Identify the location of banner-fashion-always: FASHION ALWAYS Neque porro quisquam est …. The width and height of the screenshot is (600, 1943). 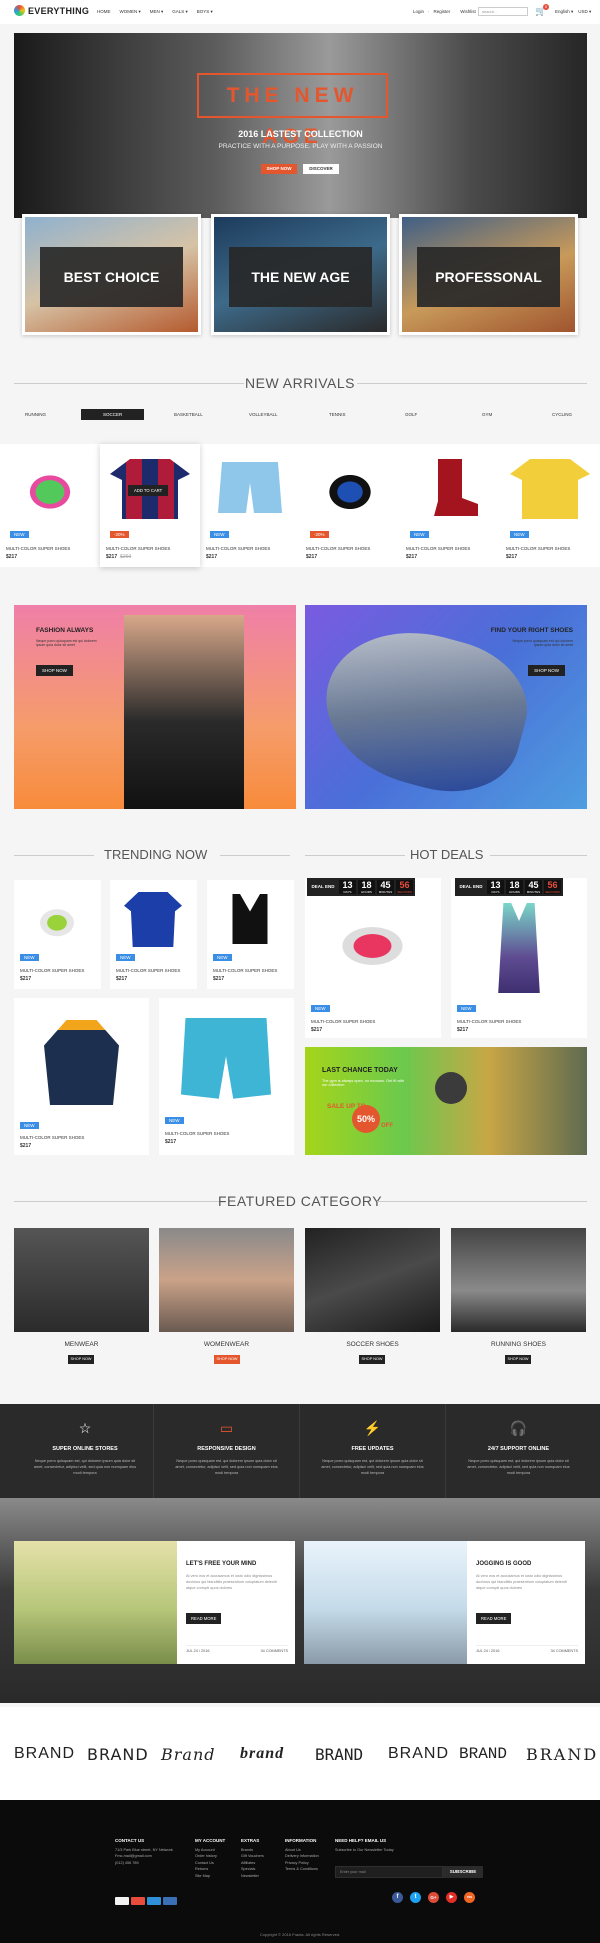
(155, 707).